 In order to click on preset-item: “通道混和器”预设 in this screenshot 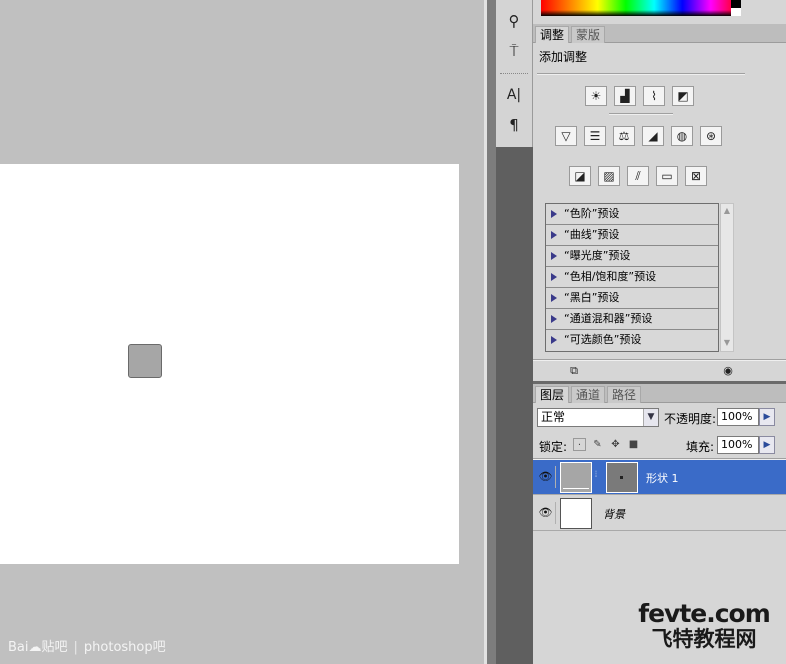, I will do `click(632, 319)`.